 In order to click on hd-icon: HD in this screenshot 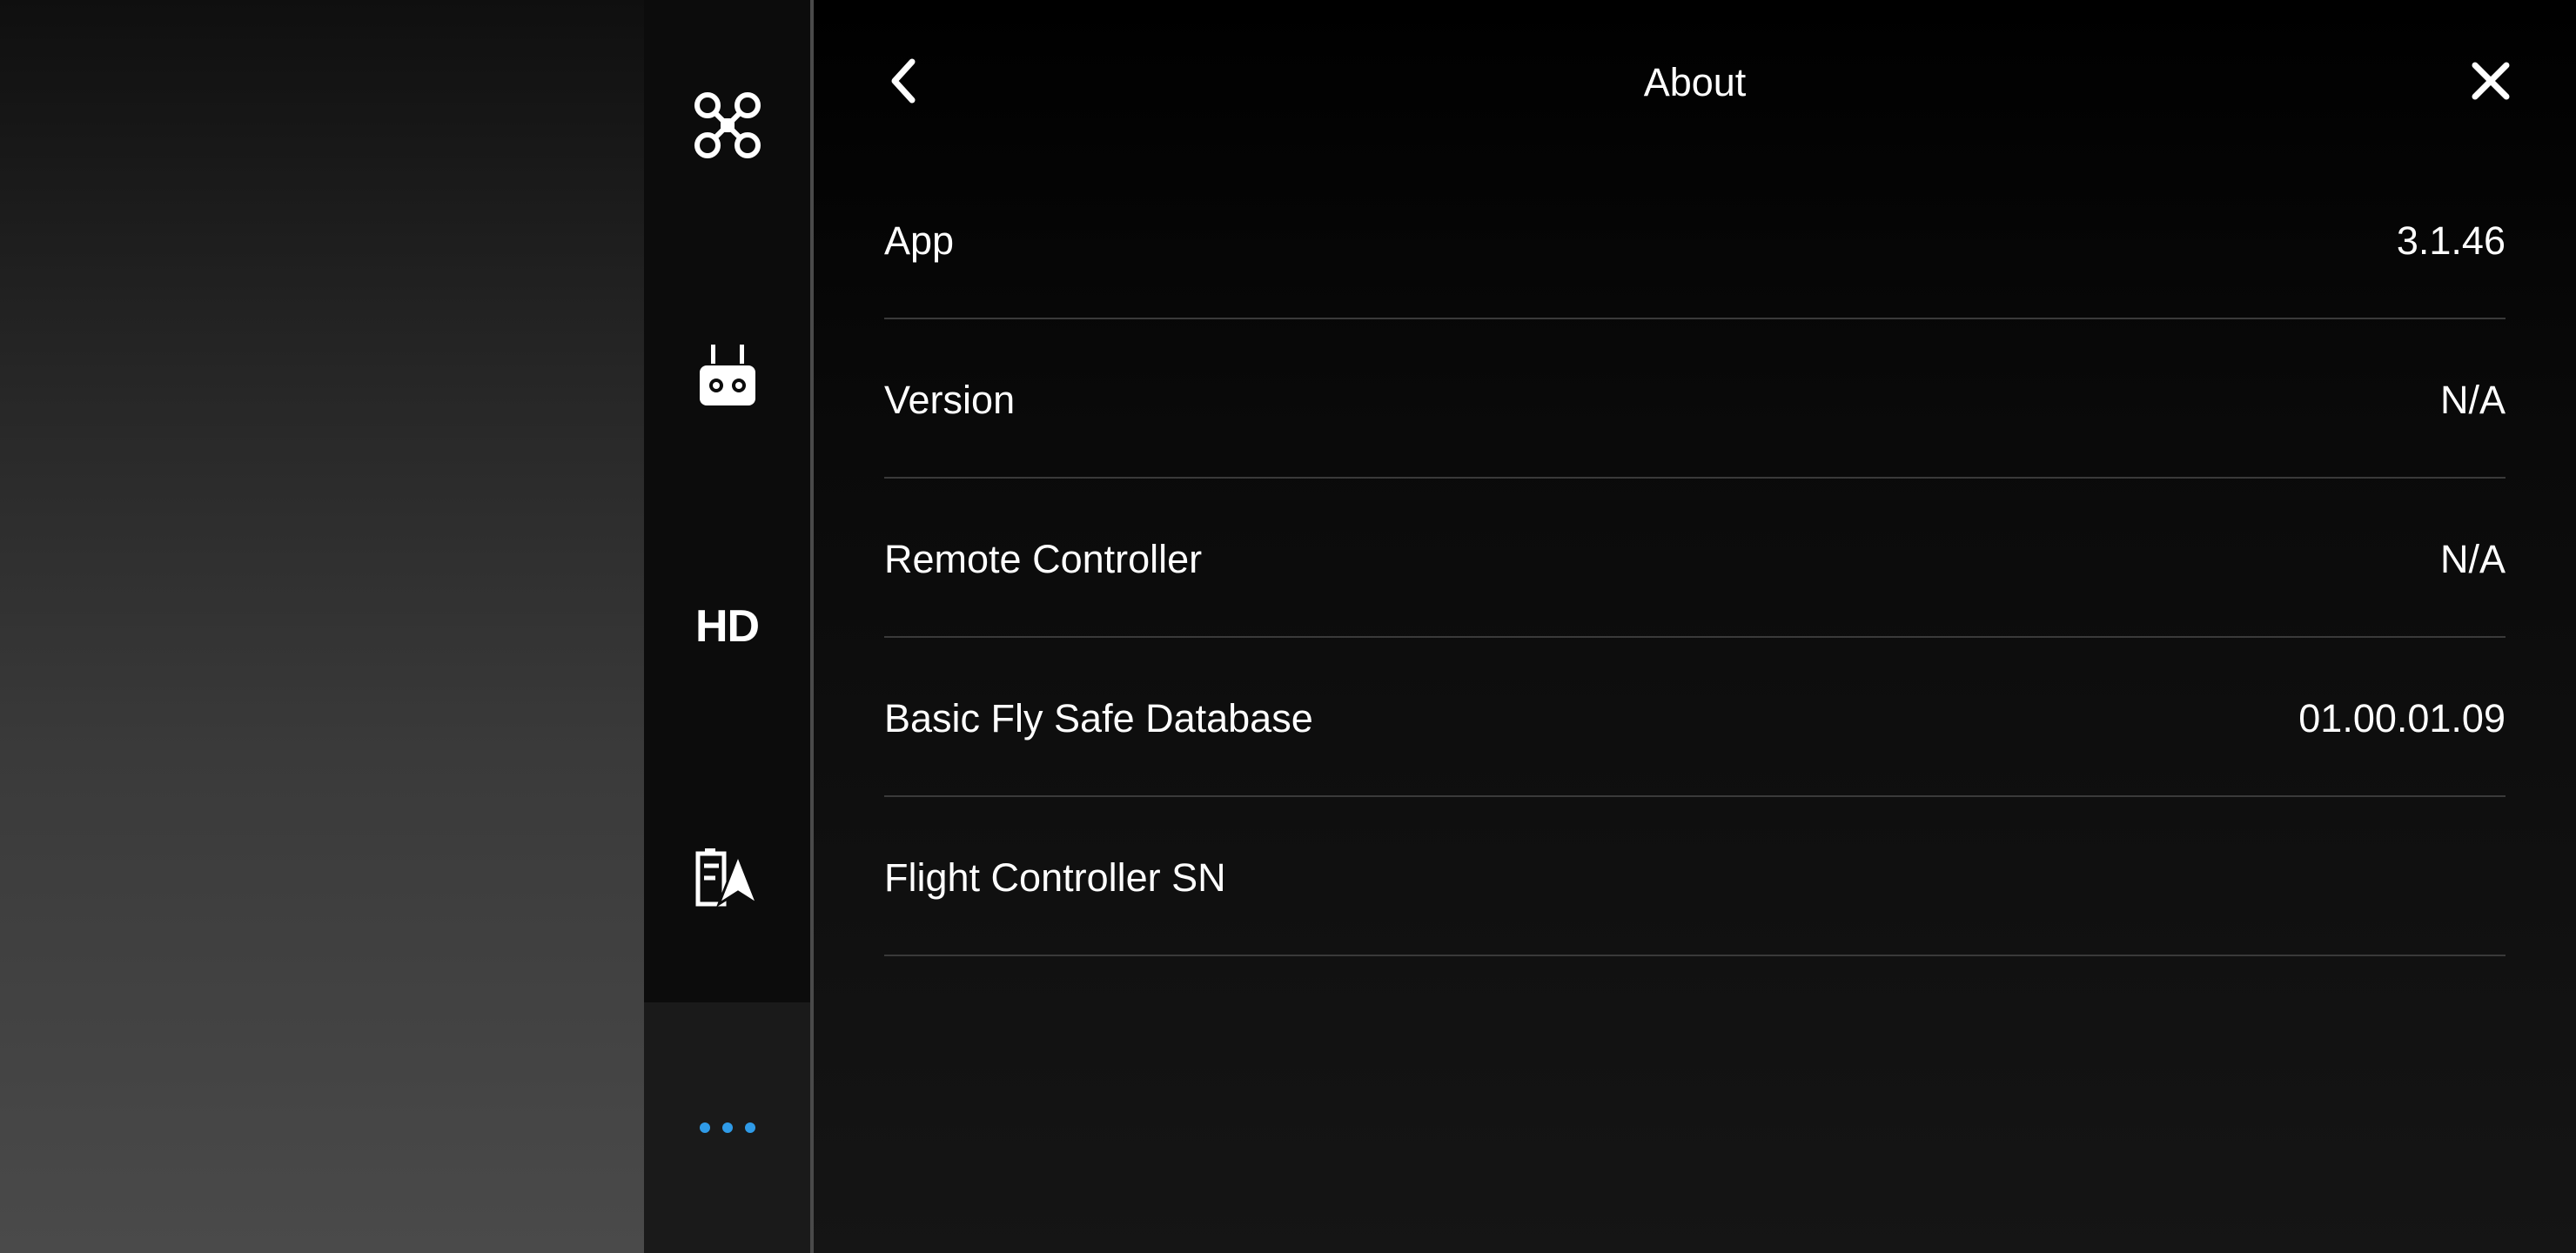, I will do `click(727, 626)`.